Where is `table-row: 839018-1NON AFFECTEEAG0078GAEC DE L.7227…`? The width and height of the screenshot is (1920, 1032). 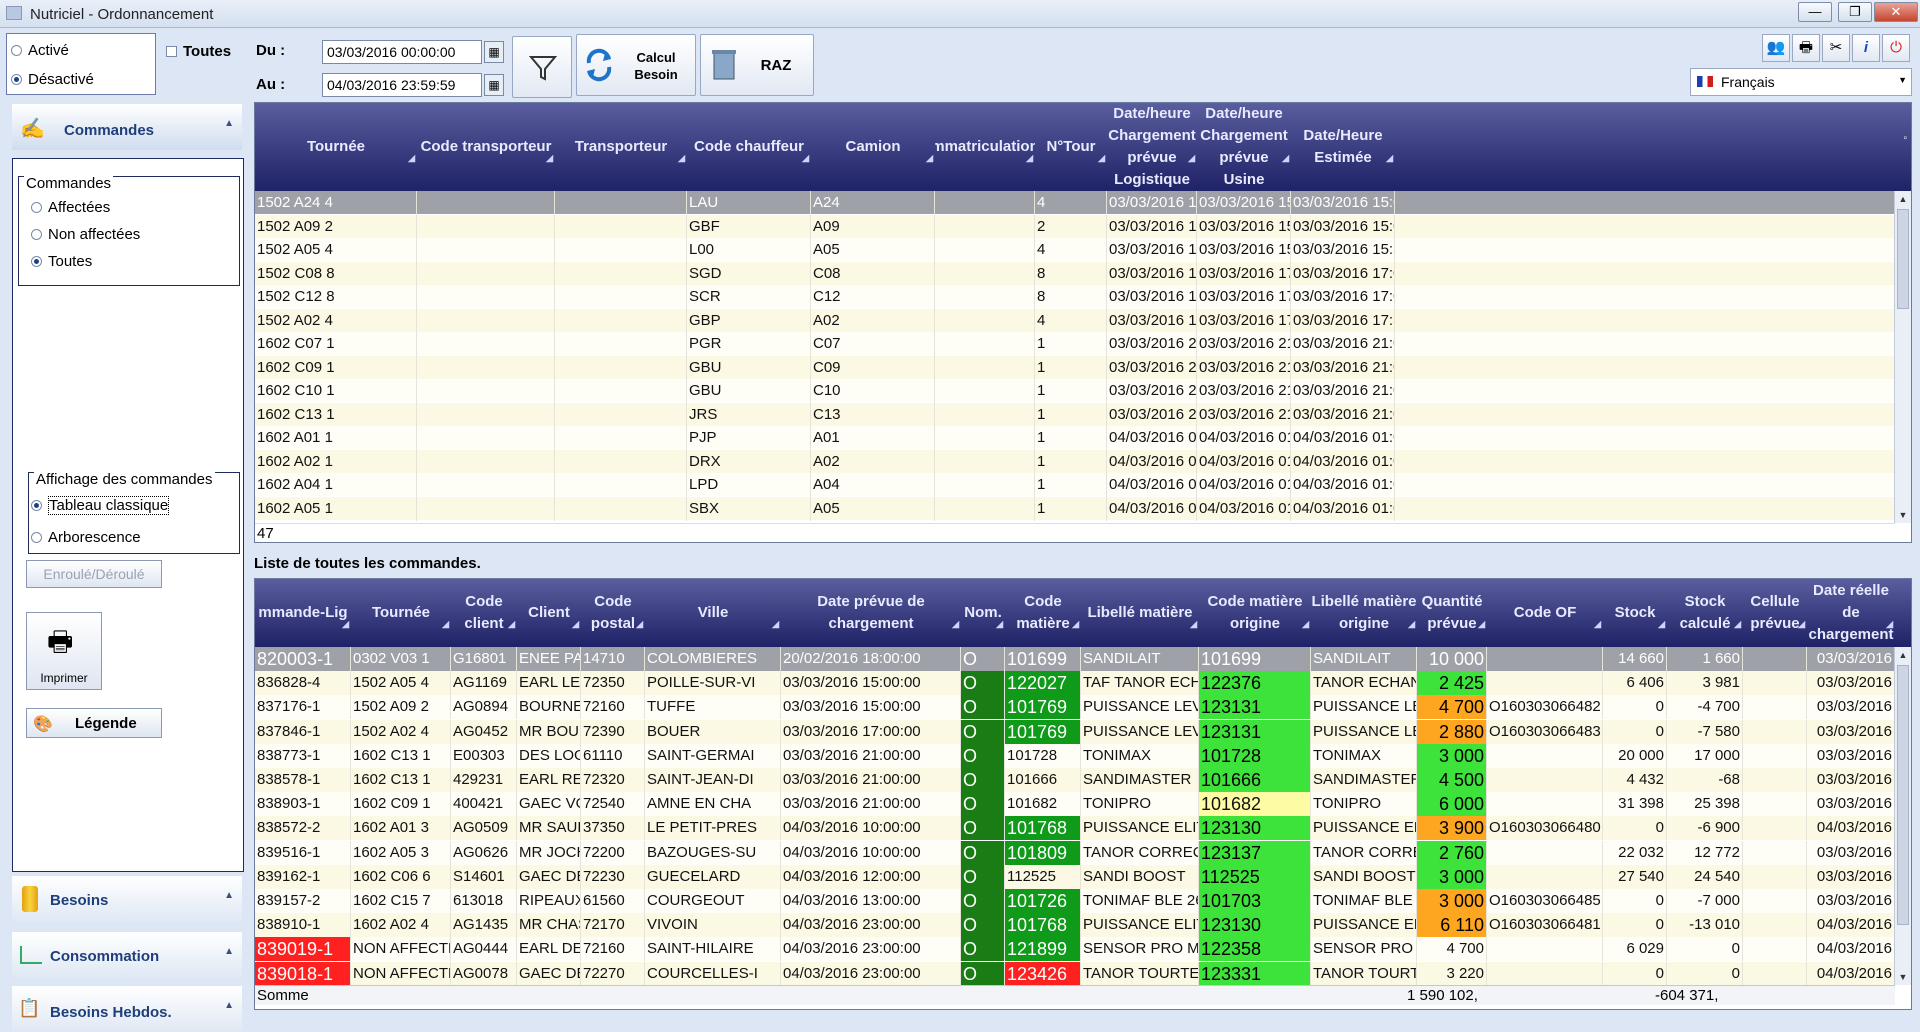 table-row: 839018-1NON AFFECTEEAG0078GAEC DE L.7227… is located at coordinates (1075, 973).